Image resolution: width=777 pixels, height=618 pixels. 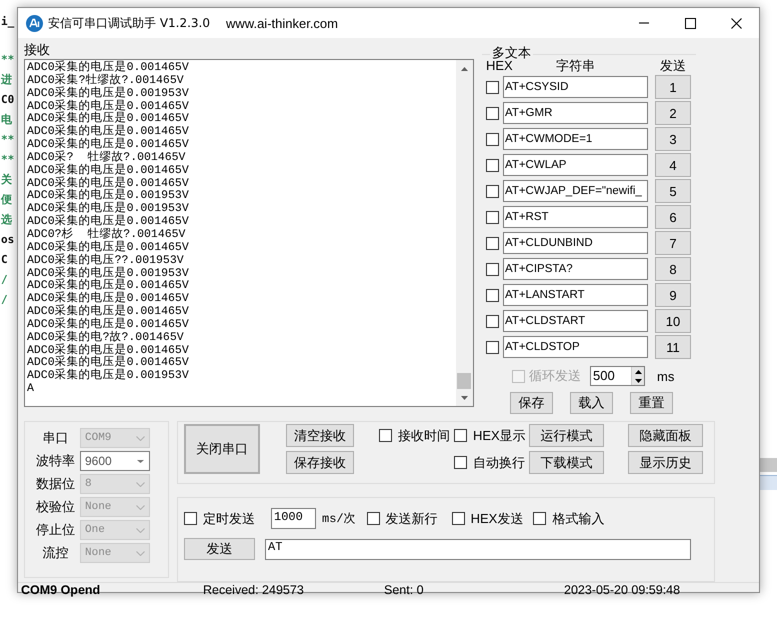 I want to click on column-header: 发送, so click(x=673, y=66).